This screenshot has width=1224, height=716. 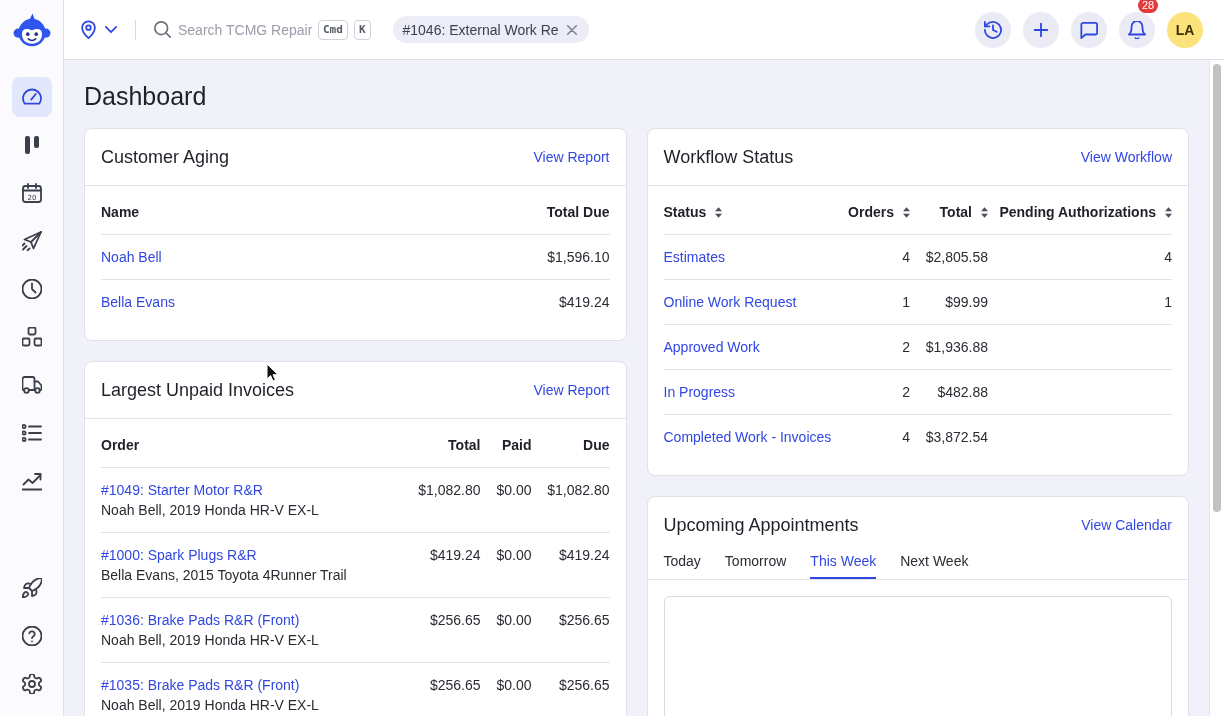 What do you see at coordinates (31, 337) in the screenshot?
I see `shapes-icon` at bounding box center [31, 337].